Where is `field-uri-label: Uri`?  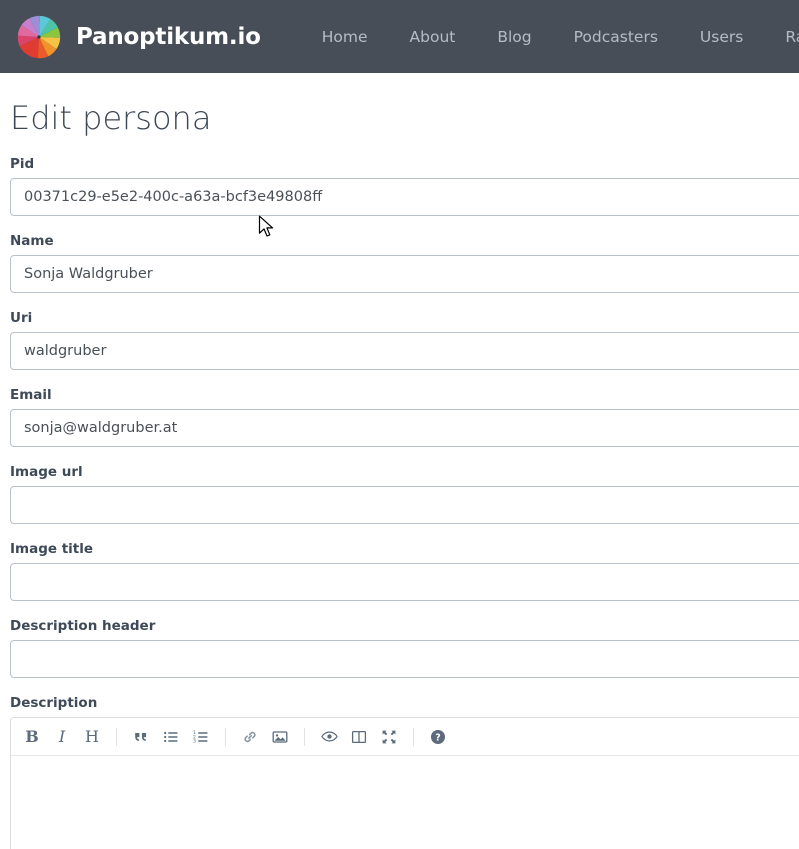 field-uri-label: Uri is located at coordinates (21, 318).